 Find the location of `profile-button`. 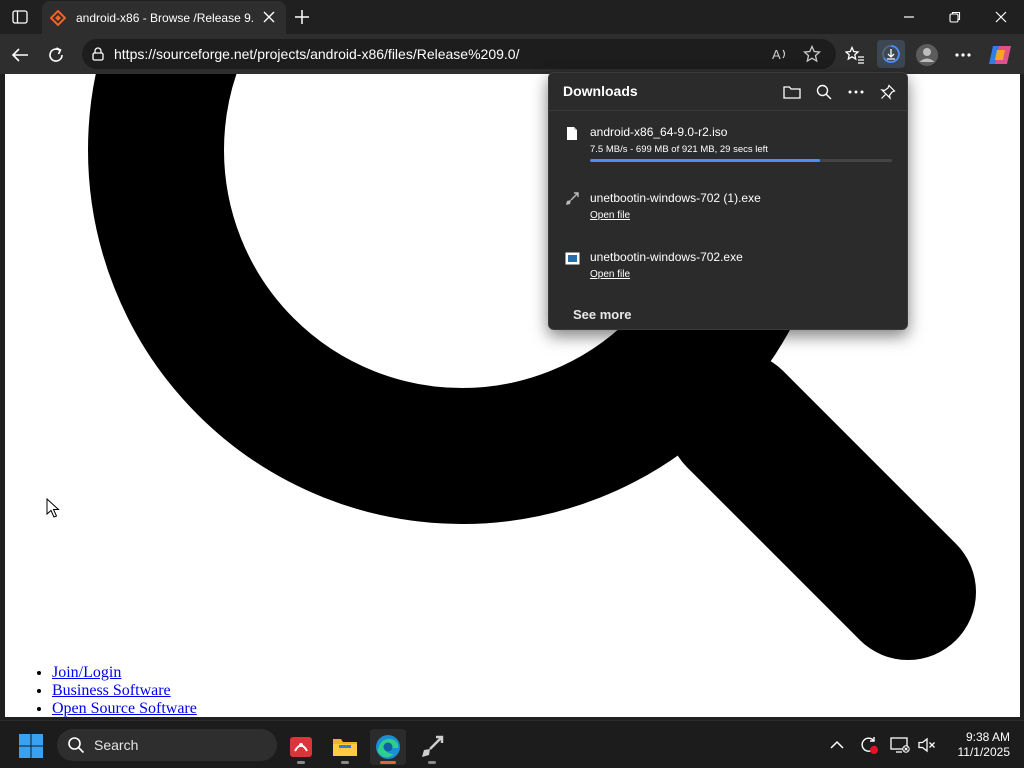

profile-button is located at coordinates (927, 55).